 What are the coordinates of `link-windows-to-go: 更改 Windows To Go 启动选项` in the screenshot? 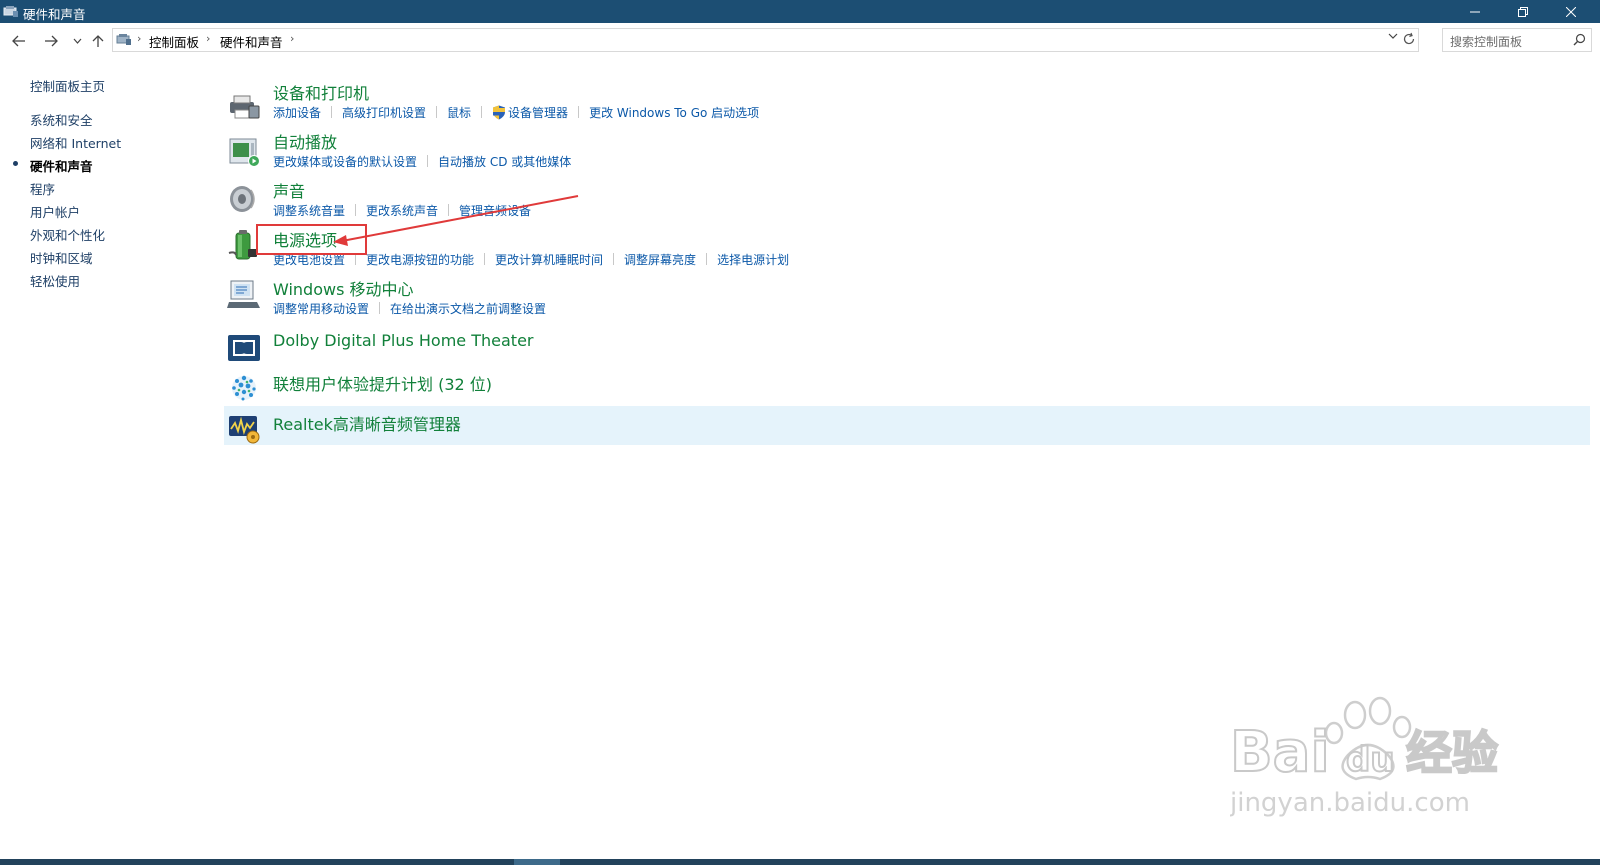 It's located at (674, 112).